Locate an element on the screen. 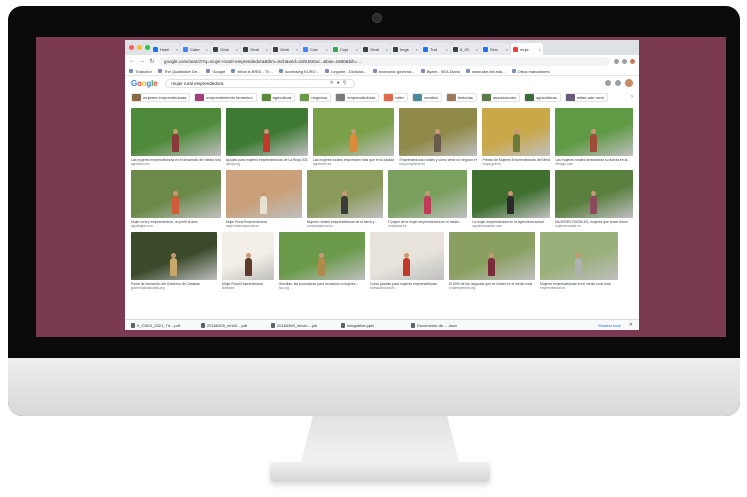 Image resolution: width=747 pixels, height=497 pixels. account-avatar is located at coordinates (629, 83).